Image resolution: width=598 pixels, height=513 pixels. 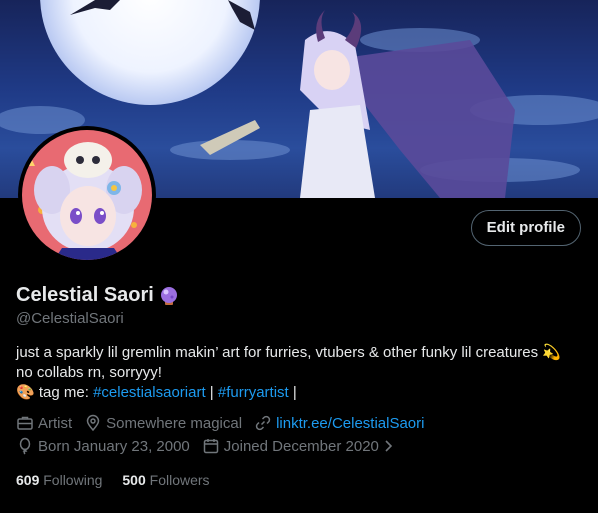 I want to click on hashtag-furryartist-link: #furryartist, so click(x=253, y=392).